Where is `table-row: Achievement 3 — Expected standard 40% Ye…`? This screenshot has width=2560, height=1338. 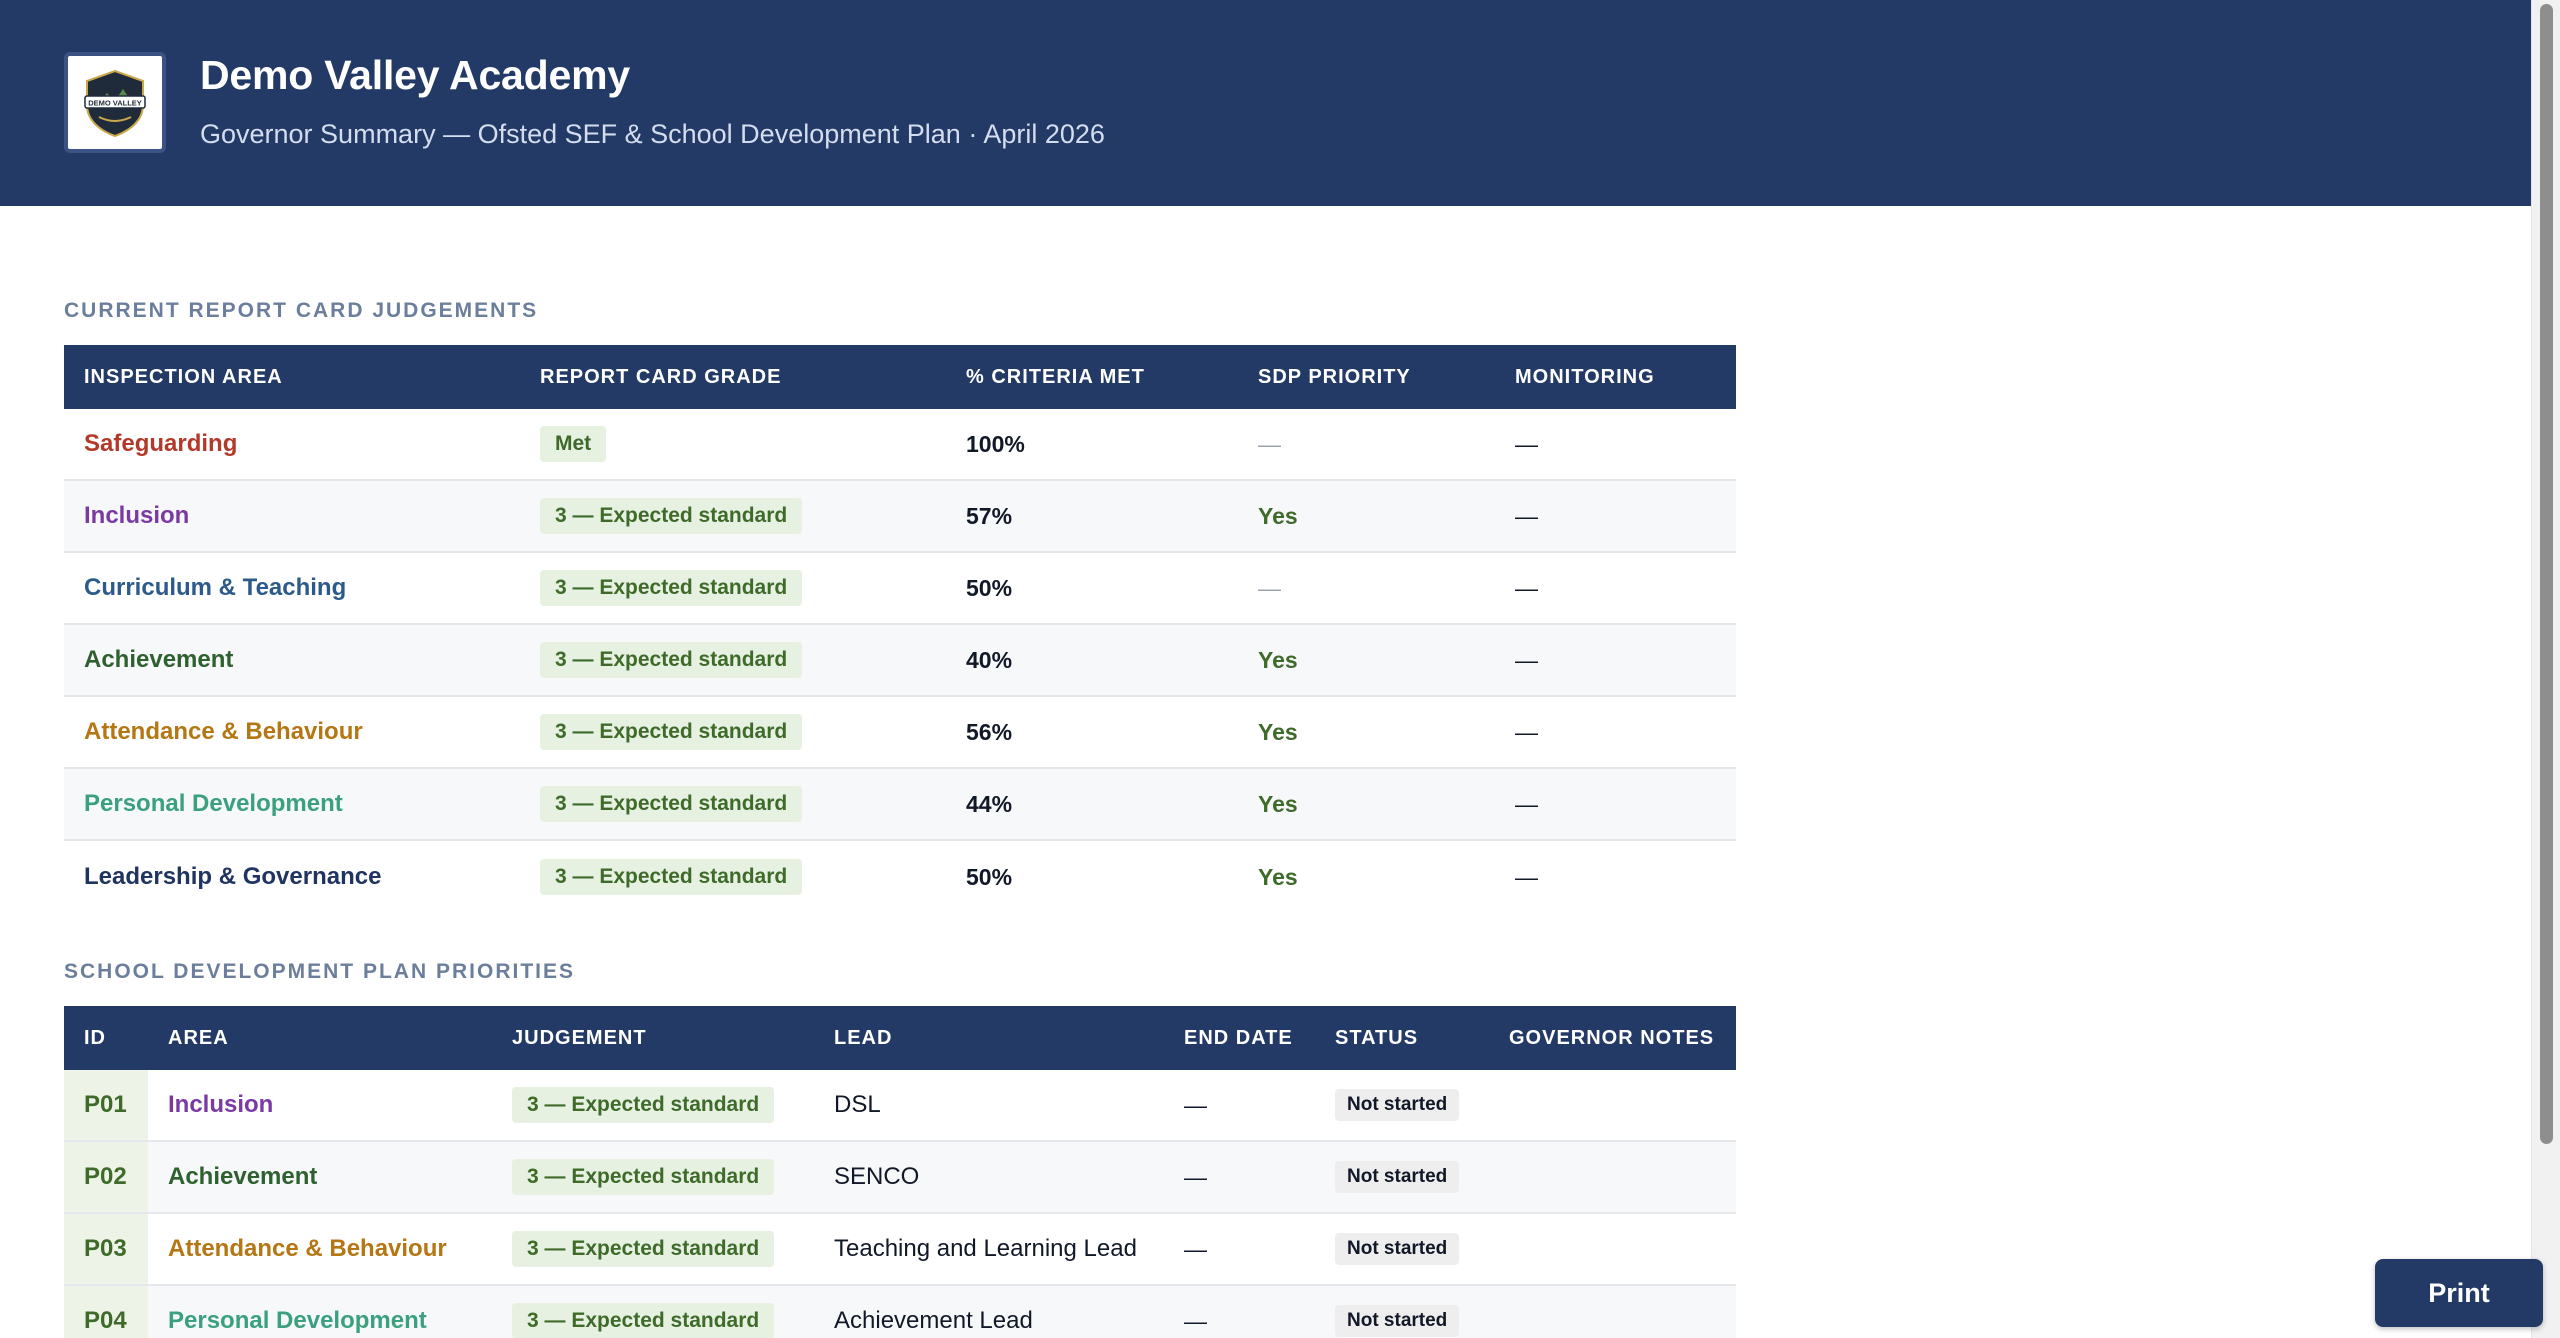
table-row: Achievement 3 — Expected standard 40% Ye… is located at coordinates (900, 661).